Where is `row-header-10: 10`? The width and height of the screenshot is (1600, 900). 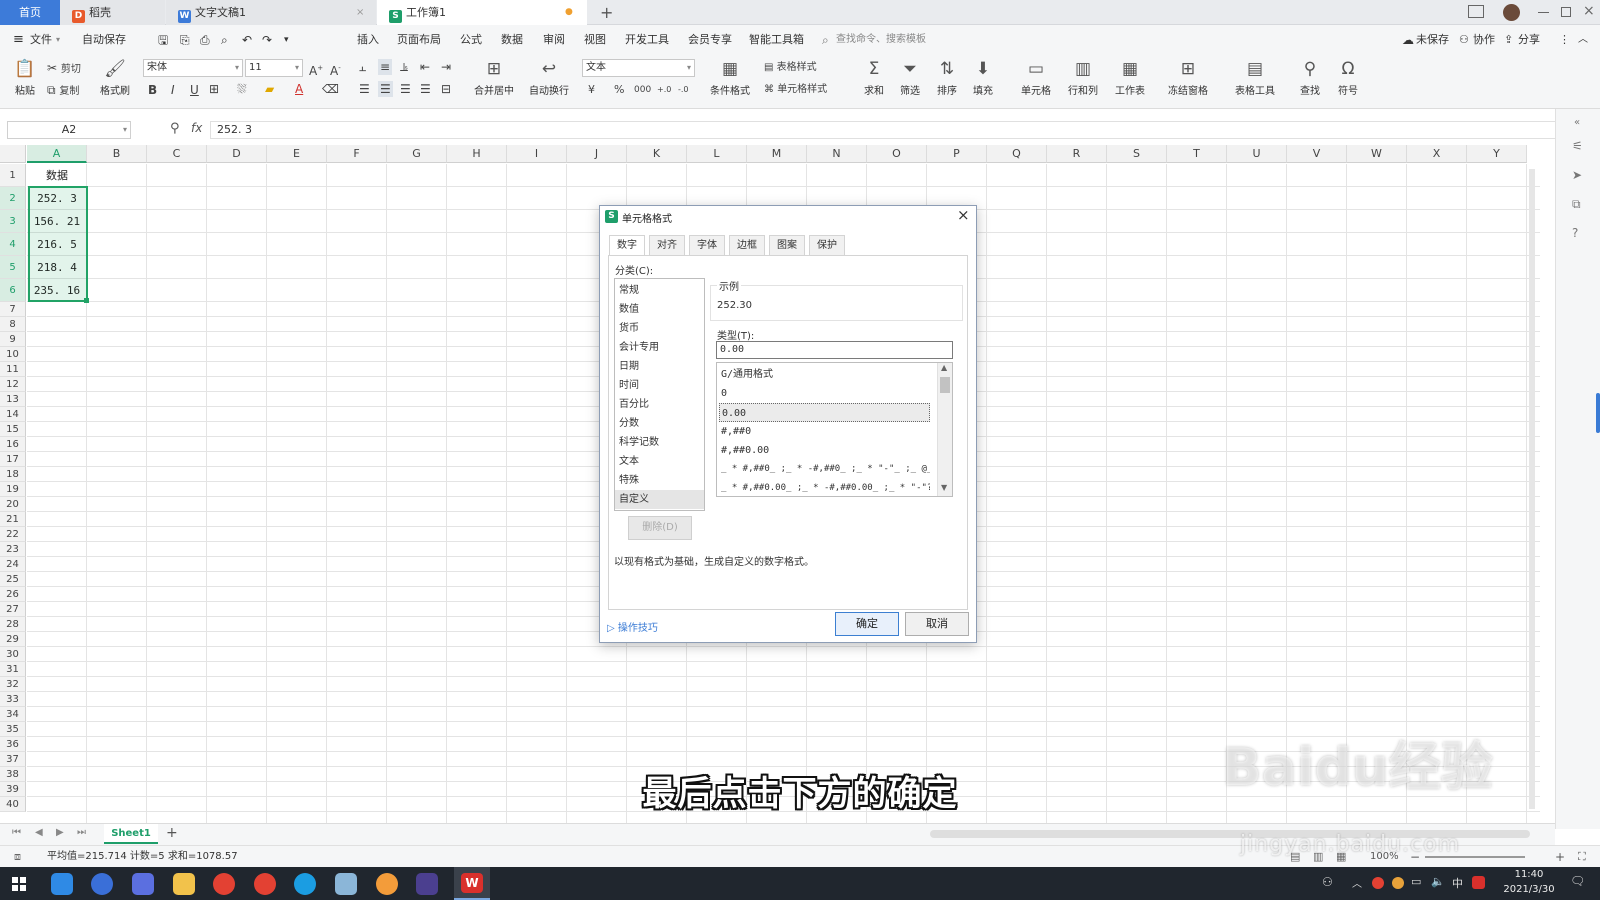
row-header-10: 10 is located at coordinates (13, 354).